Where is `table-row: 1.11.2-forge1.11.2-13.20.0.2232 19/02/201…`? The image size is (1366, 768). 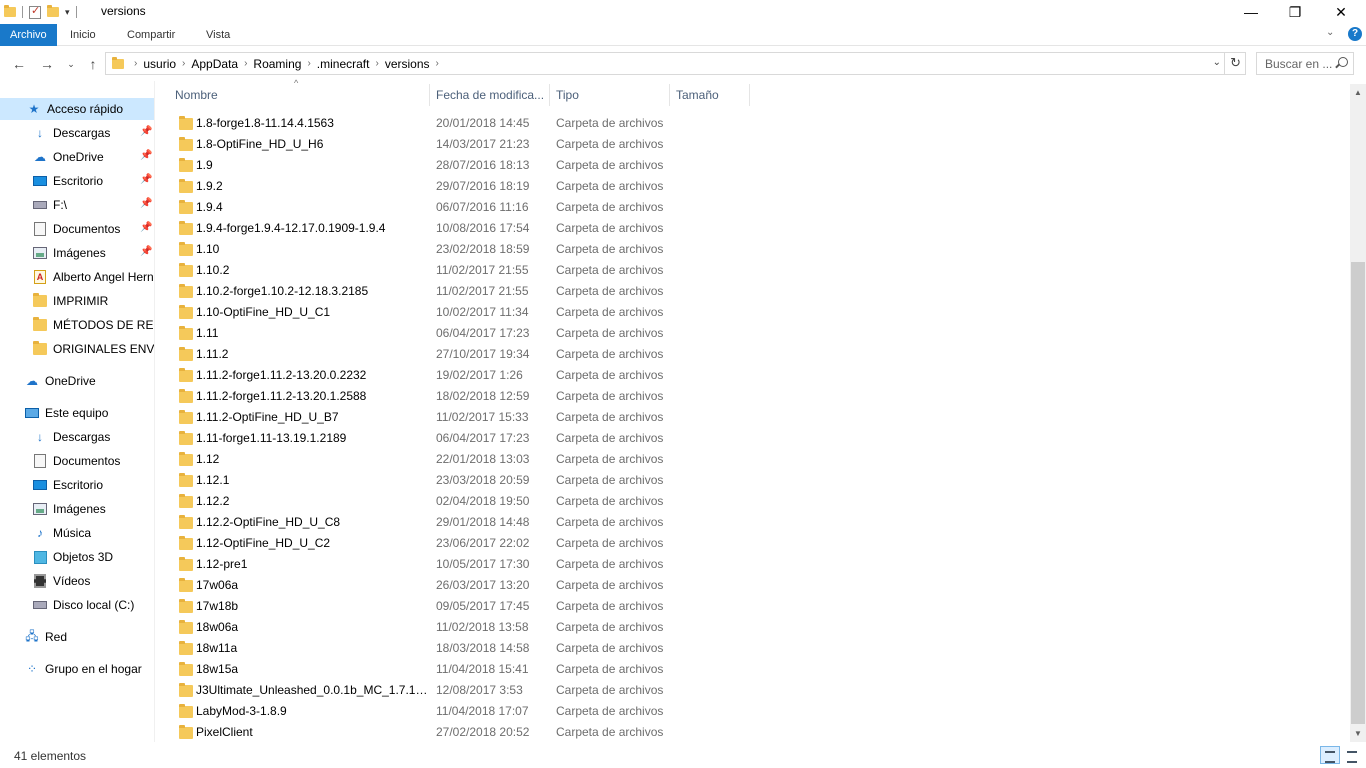 table-row: 1.11.2-forge1.11.2-13.20.0.2232 19/02/201… is located at coordinates (755, 375).